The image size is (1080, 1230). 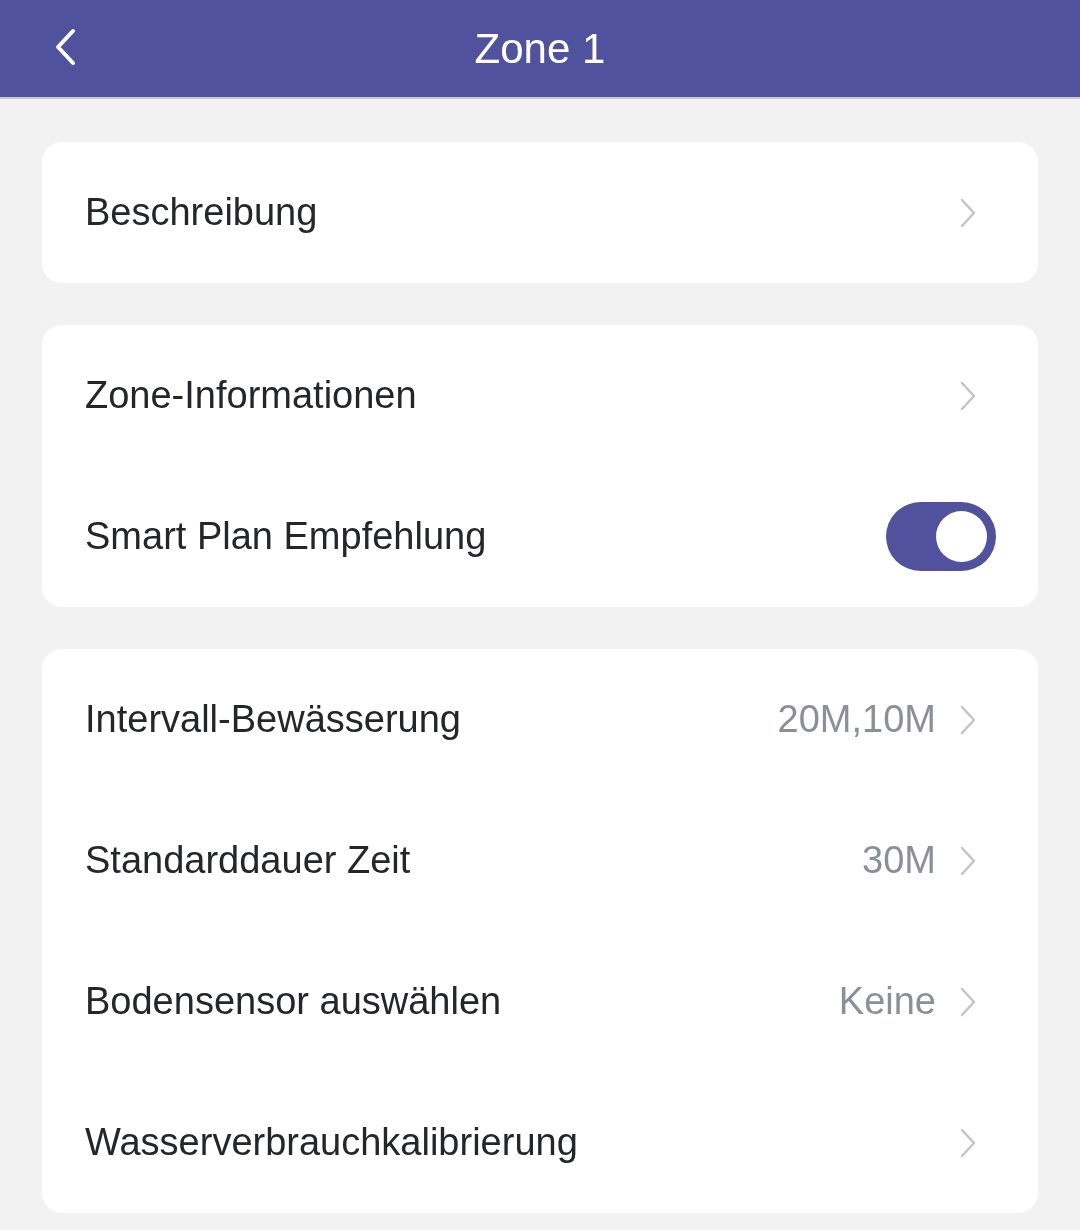 I want to click on screen-title: Zone 1, so click(x=540, y=48).